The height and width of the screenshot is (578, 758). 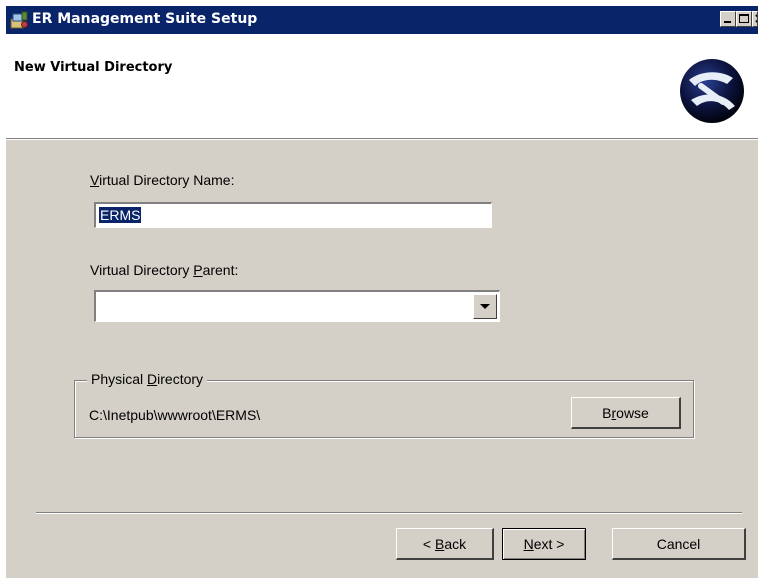 I want to click on header-divider, so click(x=382, y=139).